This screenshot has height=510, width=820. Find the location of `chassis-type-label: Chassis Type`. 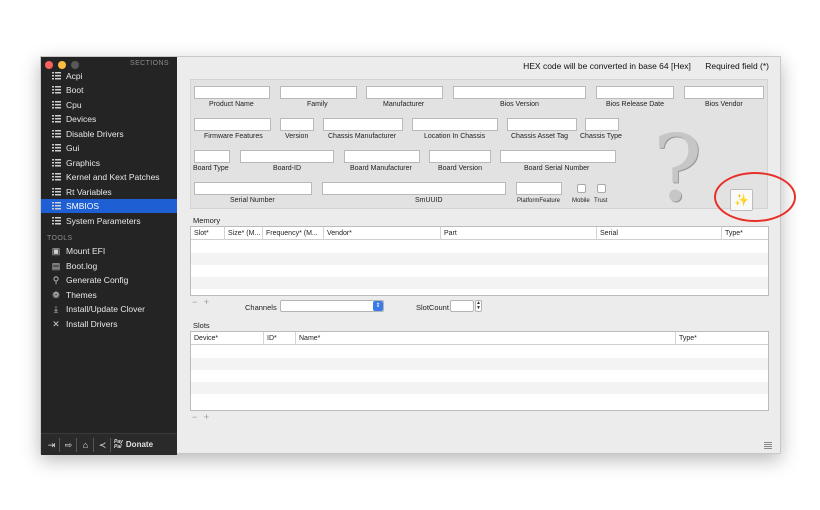

chassis-type-label: Chassis Type is located at coordinates (601, 136).